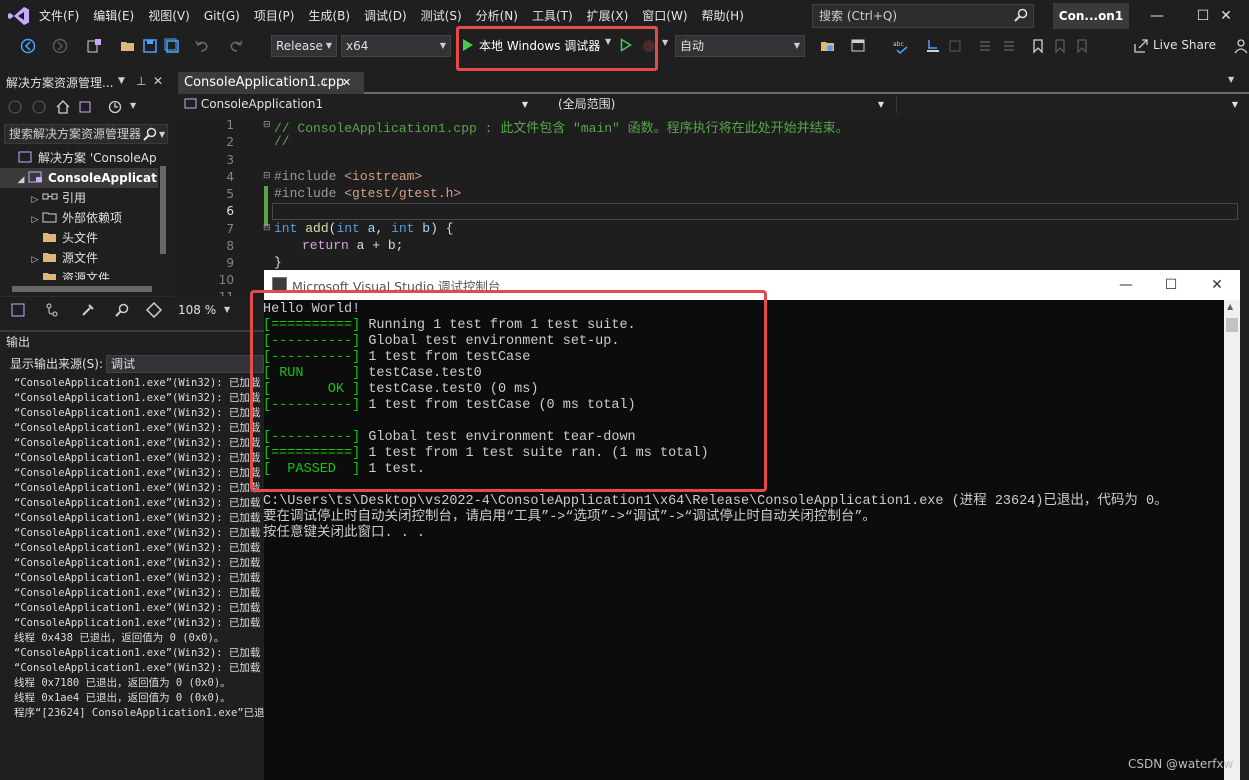 Image resolution: width=1249 pixels, height=780 pixels. What do you see at coordinates (236, 46) in the screenshot?
I see `redo-icon` at bounding box center [236, 46].